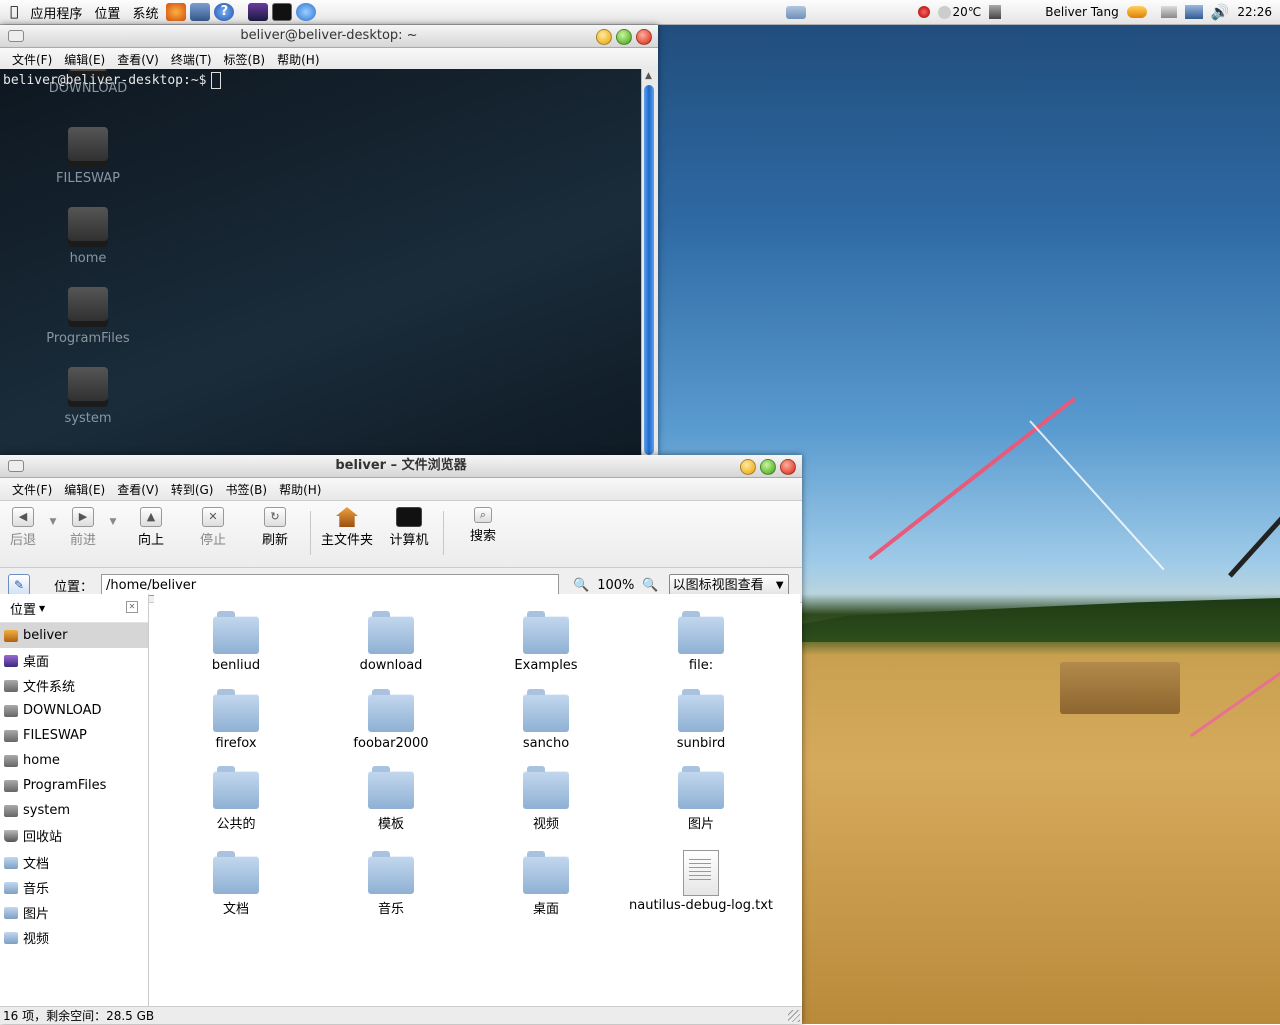 The height and width of the screenshot is (1025, 1280). Describe the element at coordinates (1254, 12) in the screenshot. I see `clock: 22:26` at that location.